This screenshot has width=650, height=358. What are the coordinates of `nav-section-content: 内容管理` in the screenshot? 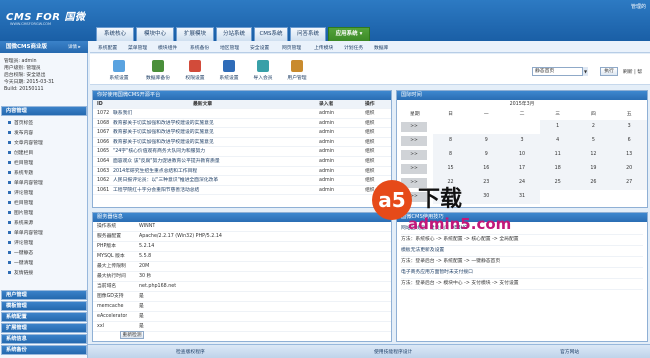 It's located at (44, 111).